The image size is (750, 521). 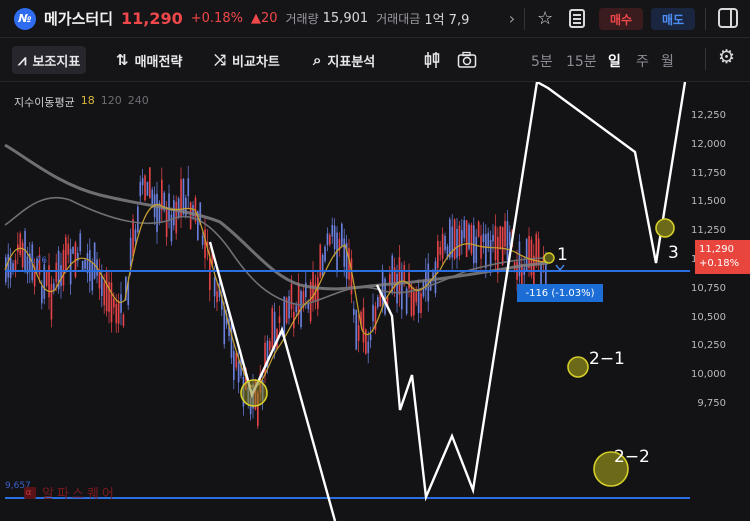 I want to click on price-tag-value: 11,290, so click(x=716, y=249).